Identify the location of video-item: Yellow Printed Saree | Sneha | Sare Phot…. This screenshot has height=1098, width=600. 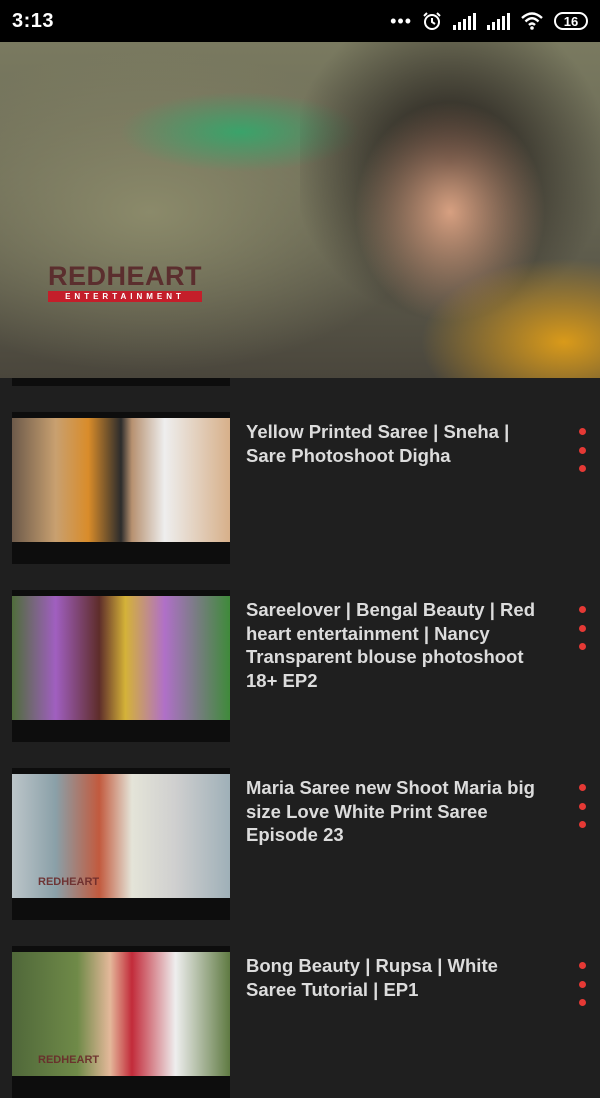
(300, 488).